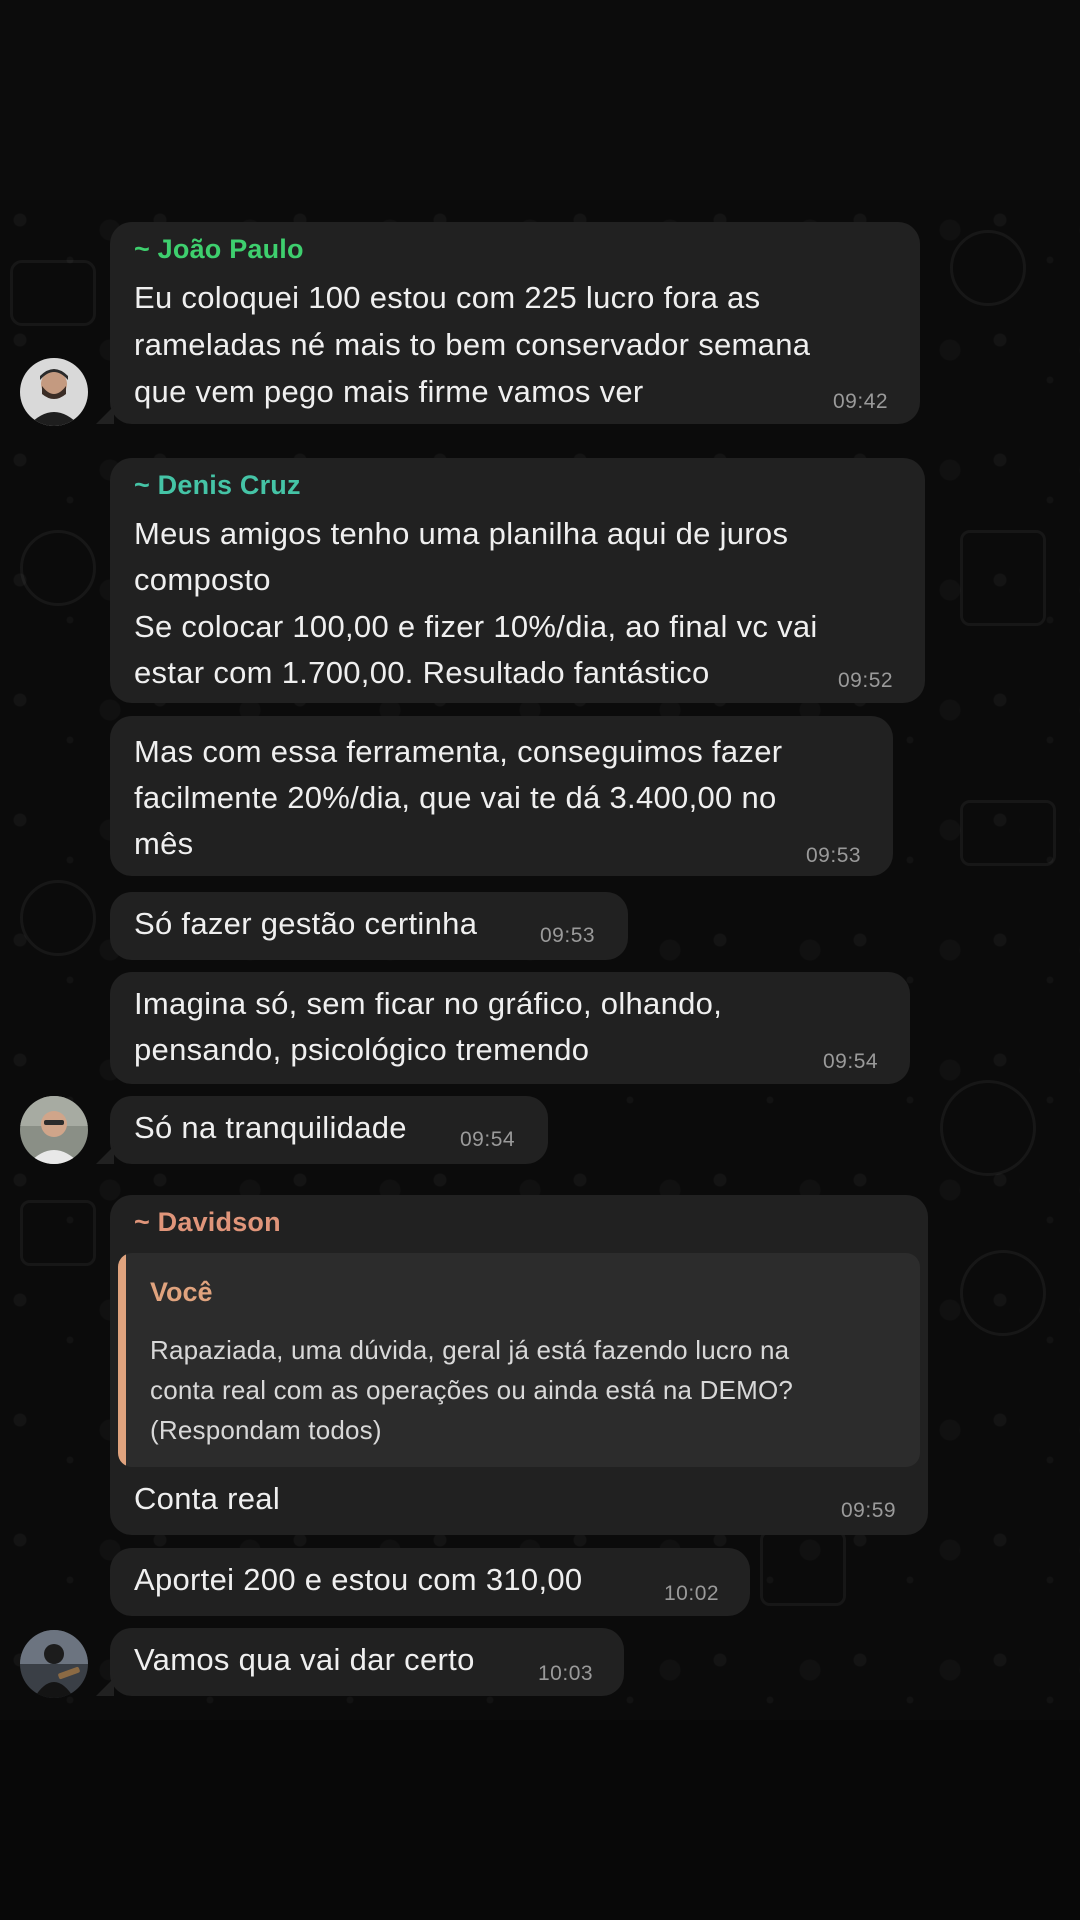  I want to click on quote-text: (Respondam todos), so click(266, 1430).